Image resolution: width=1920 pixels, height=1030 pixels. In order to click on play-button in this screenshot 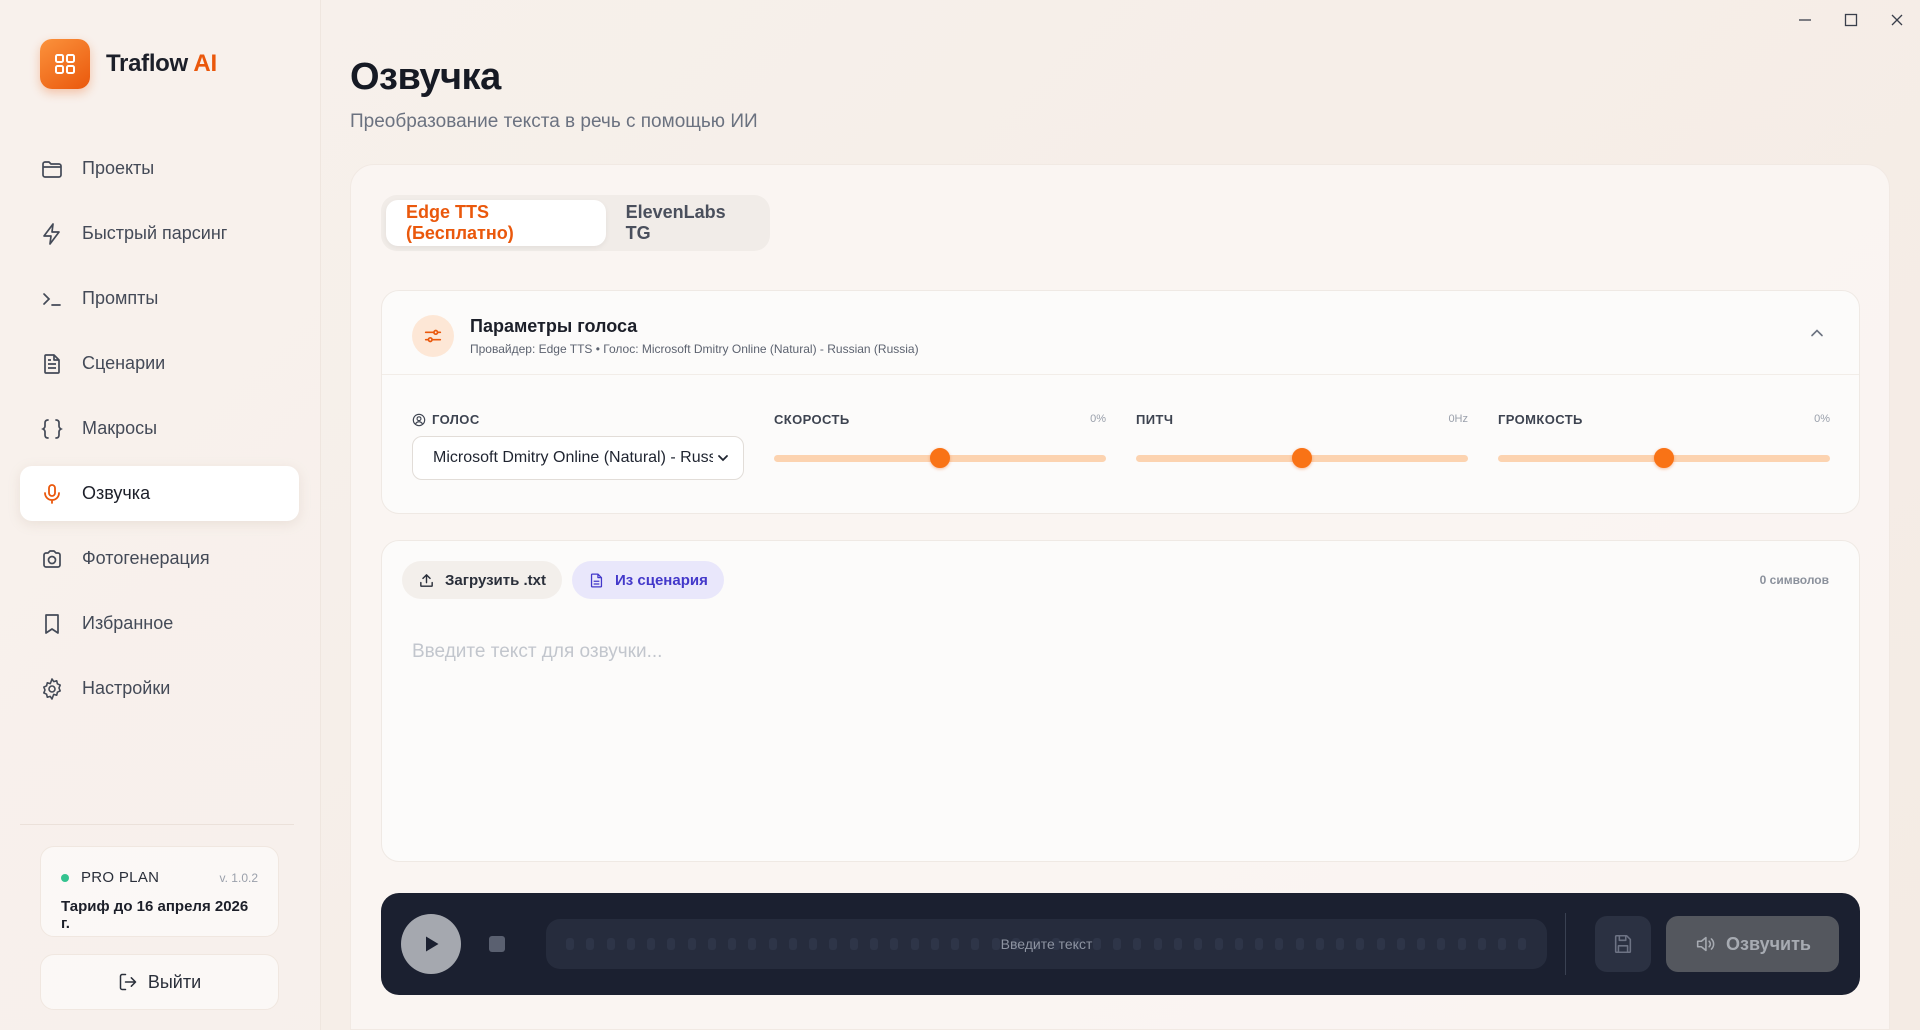, I will do `click(431, 944)`.